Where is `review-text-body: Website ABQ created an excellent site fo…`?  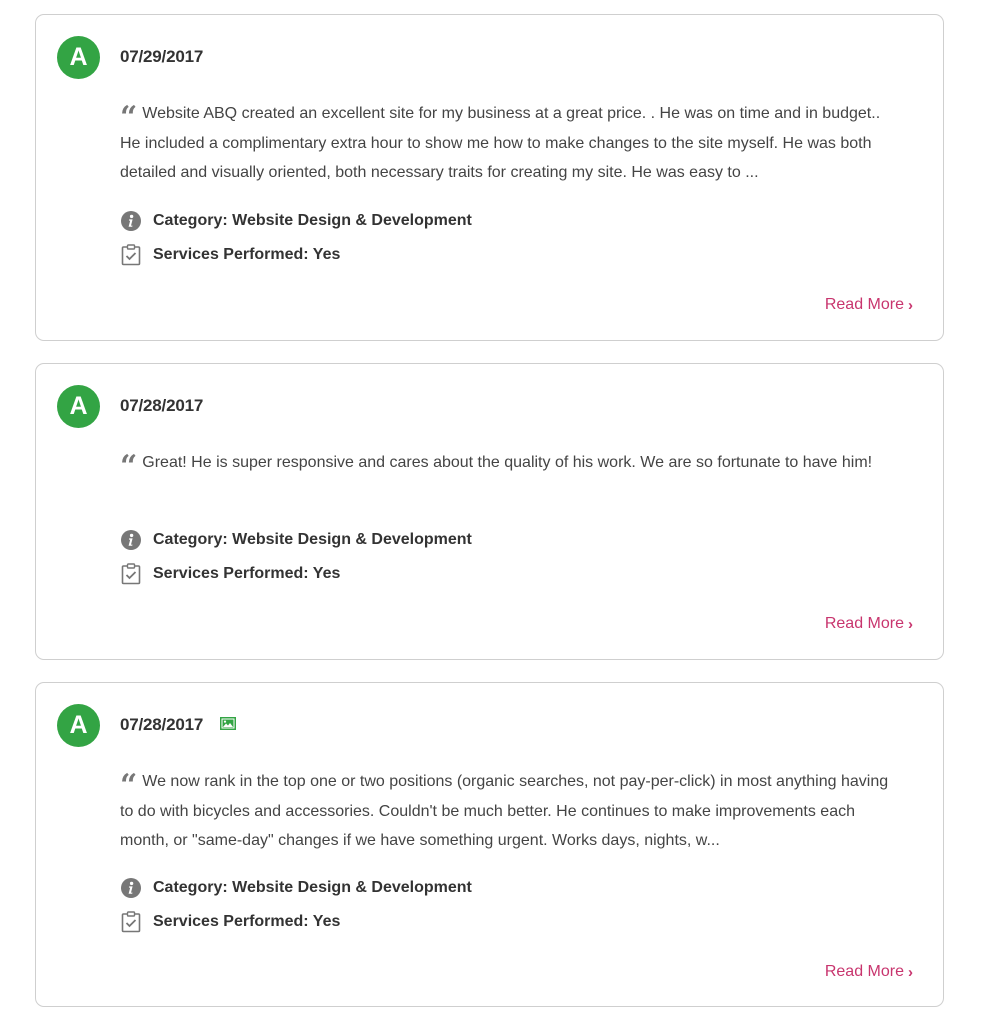
review-text-body: Website ABQ created an excellent site fo… is located at coordinates (500, 143).